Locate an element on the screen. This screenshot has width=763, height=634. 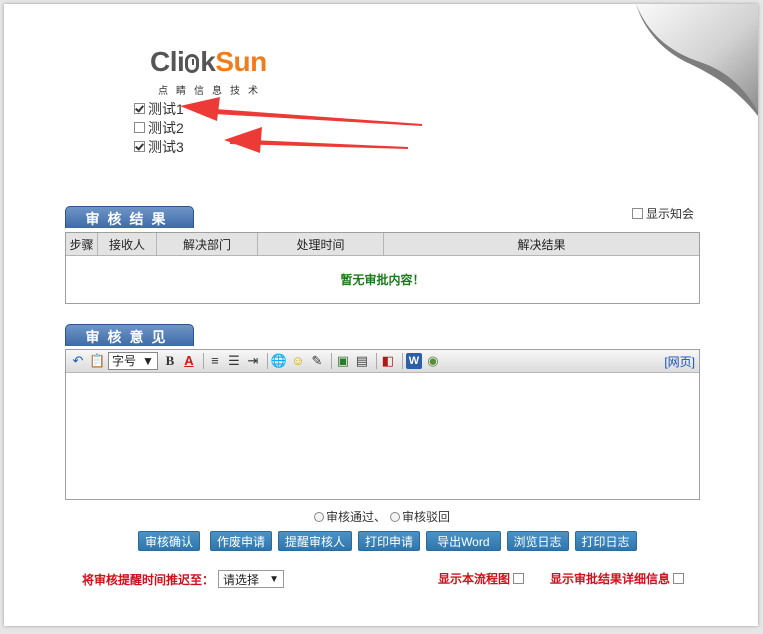
emoticon-icon: ☺ is located at coordinates (298, 361).